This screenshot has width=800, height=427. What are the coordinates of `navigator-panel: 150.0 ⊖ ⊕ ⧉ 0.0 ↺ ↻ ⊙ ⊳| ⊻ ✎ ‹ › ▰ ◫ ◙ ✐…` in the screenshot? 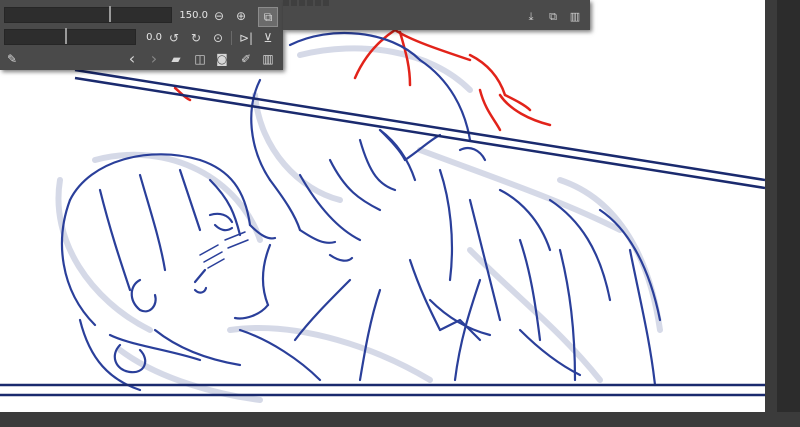 It's located at (141, 35).